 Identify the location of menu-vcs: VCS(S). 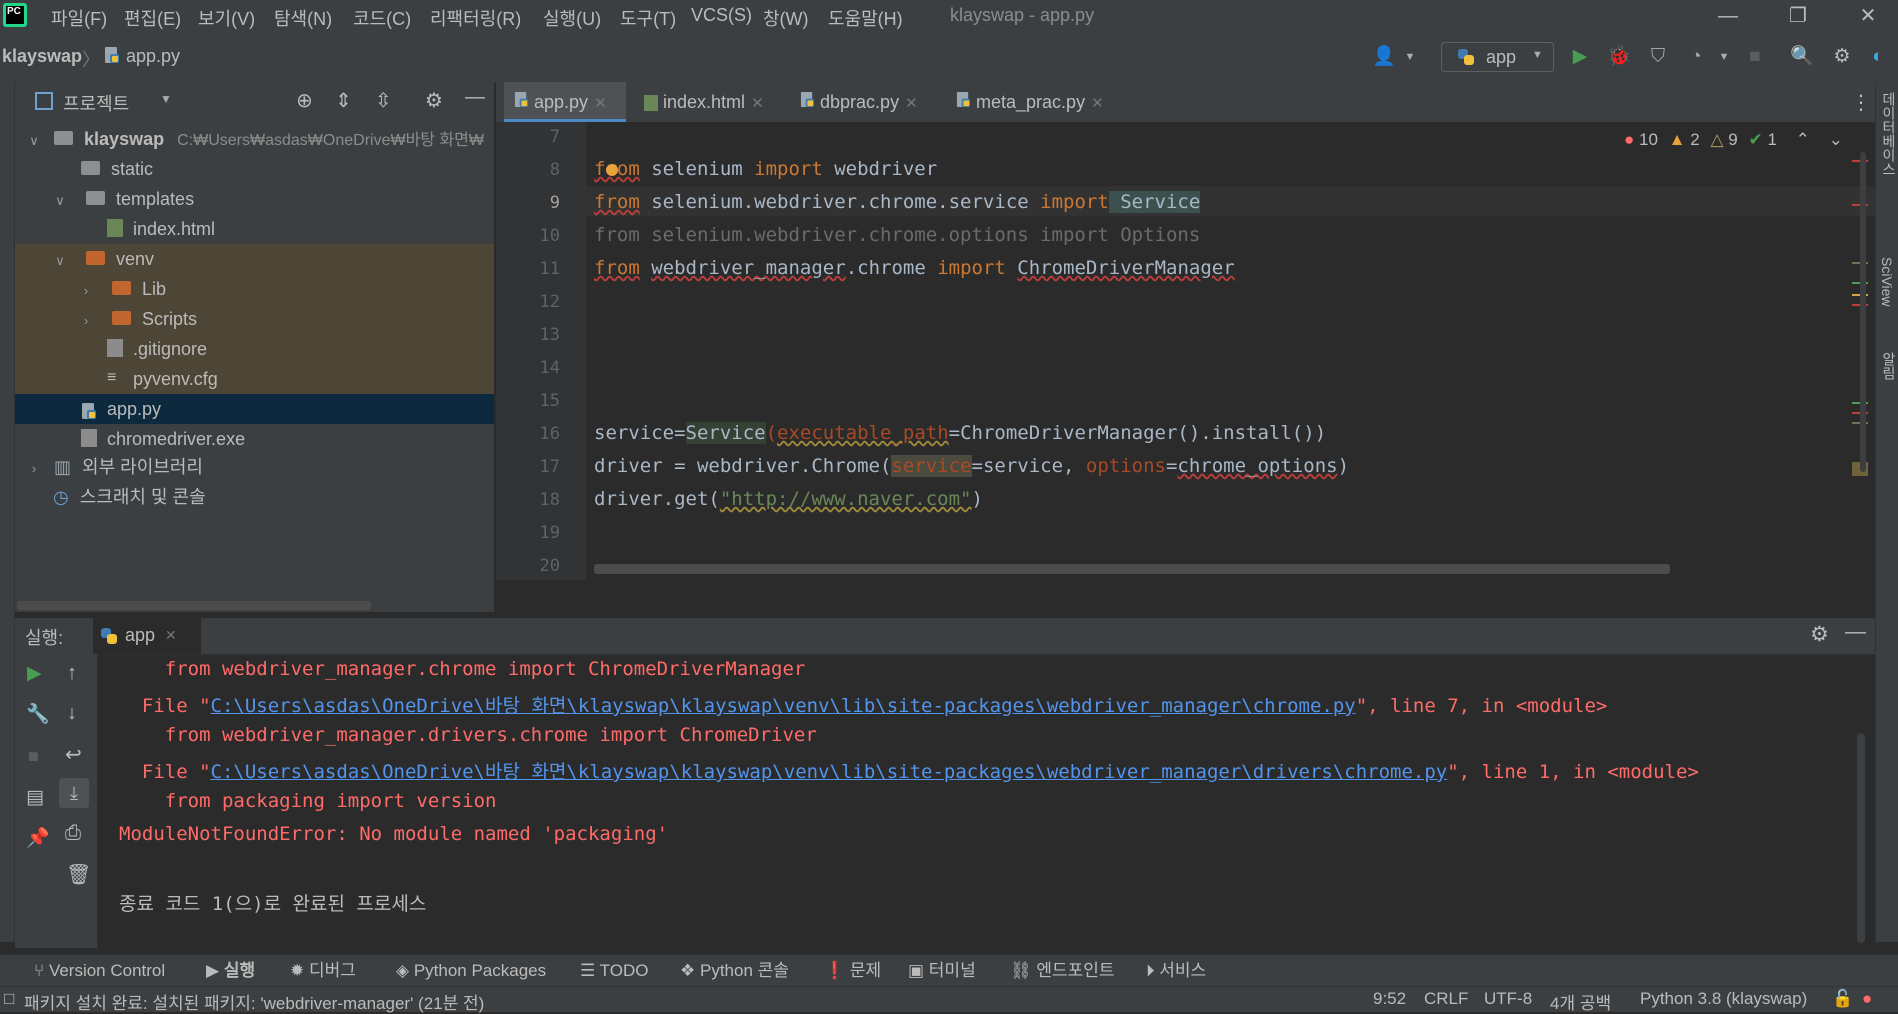
(721, 15).